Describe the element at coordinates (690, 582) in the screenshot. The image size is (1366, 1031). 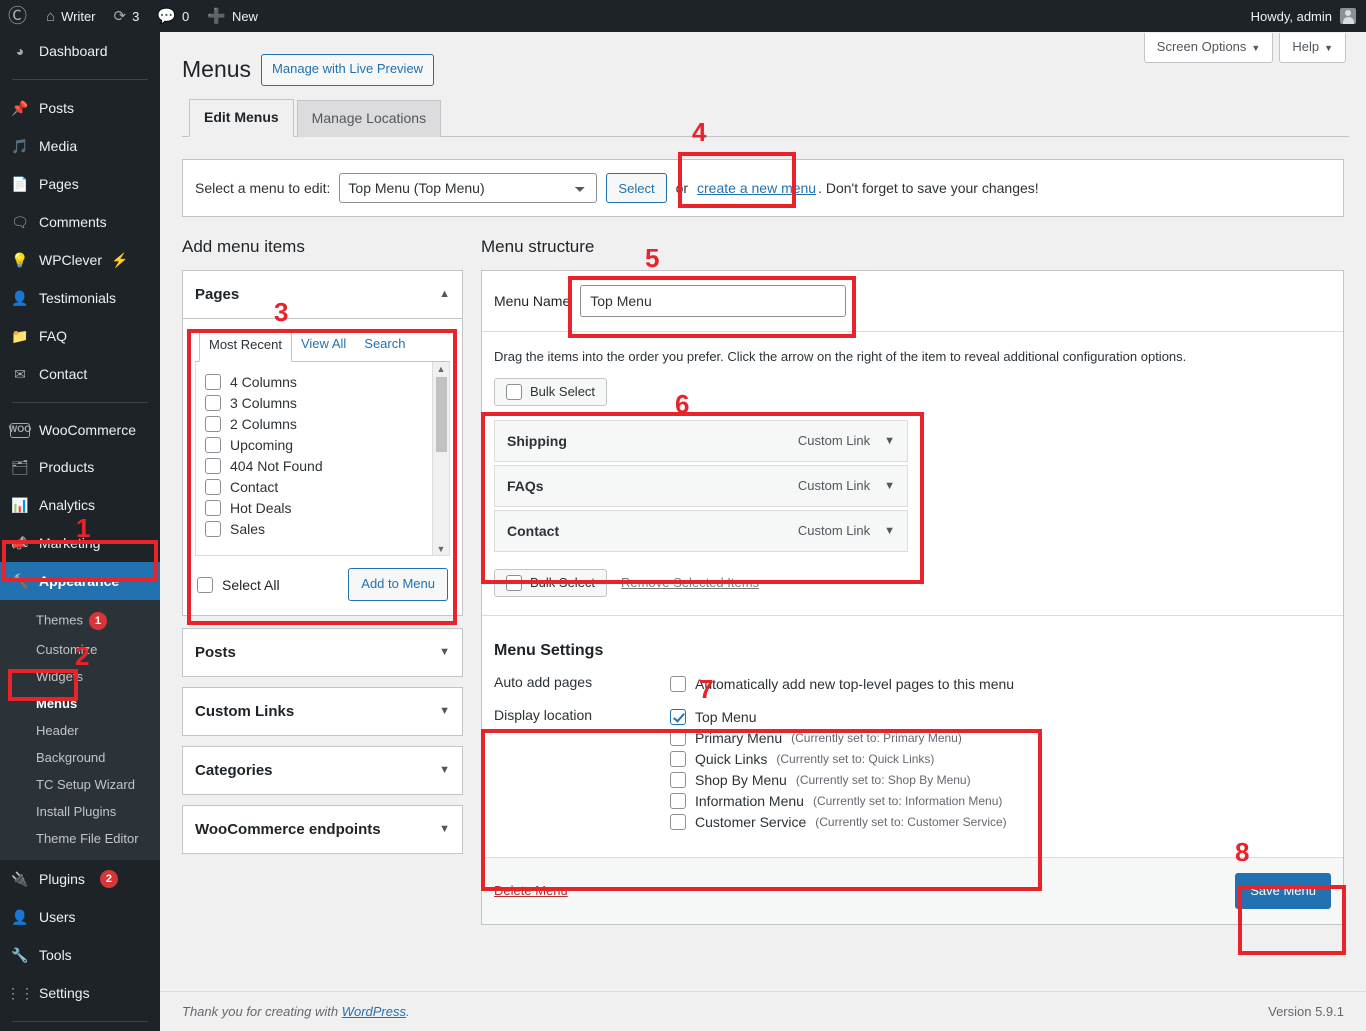
I see `remove-selected-items-link: Remove Selected Items` at that location.